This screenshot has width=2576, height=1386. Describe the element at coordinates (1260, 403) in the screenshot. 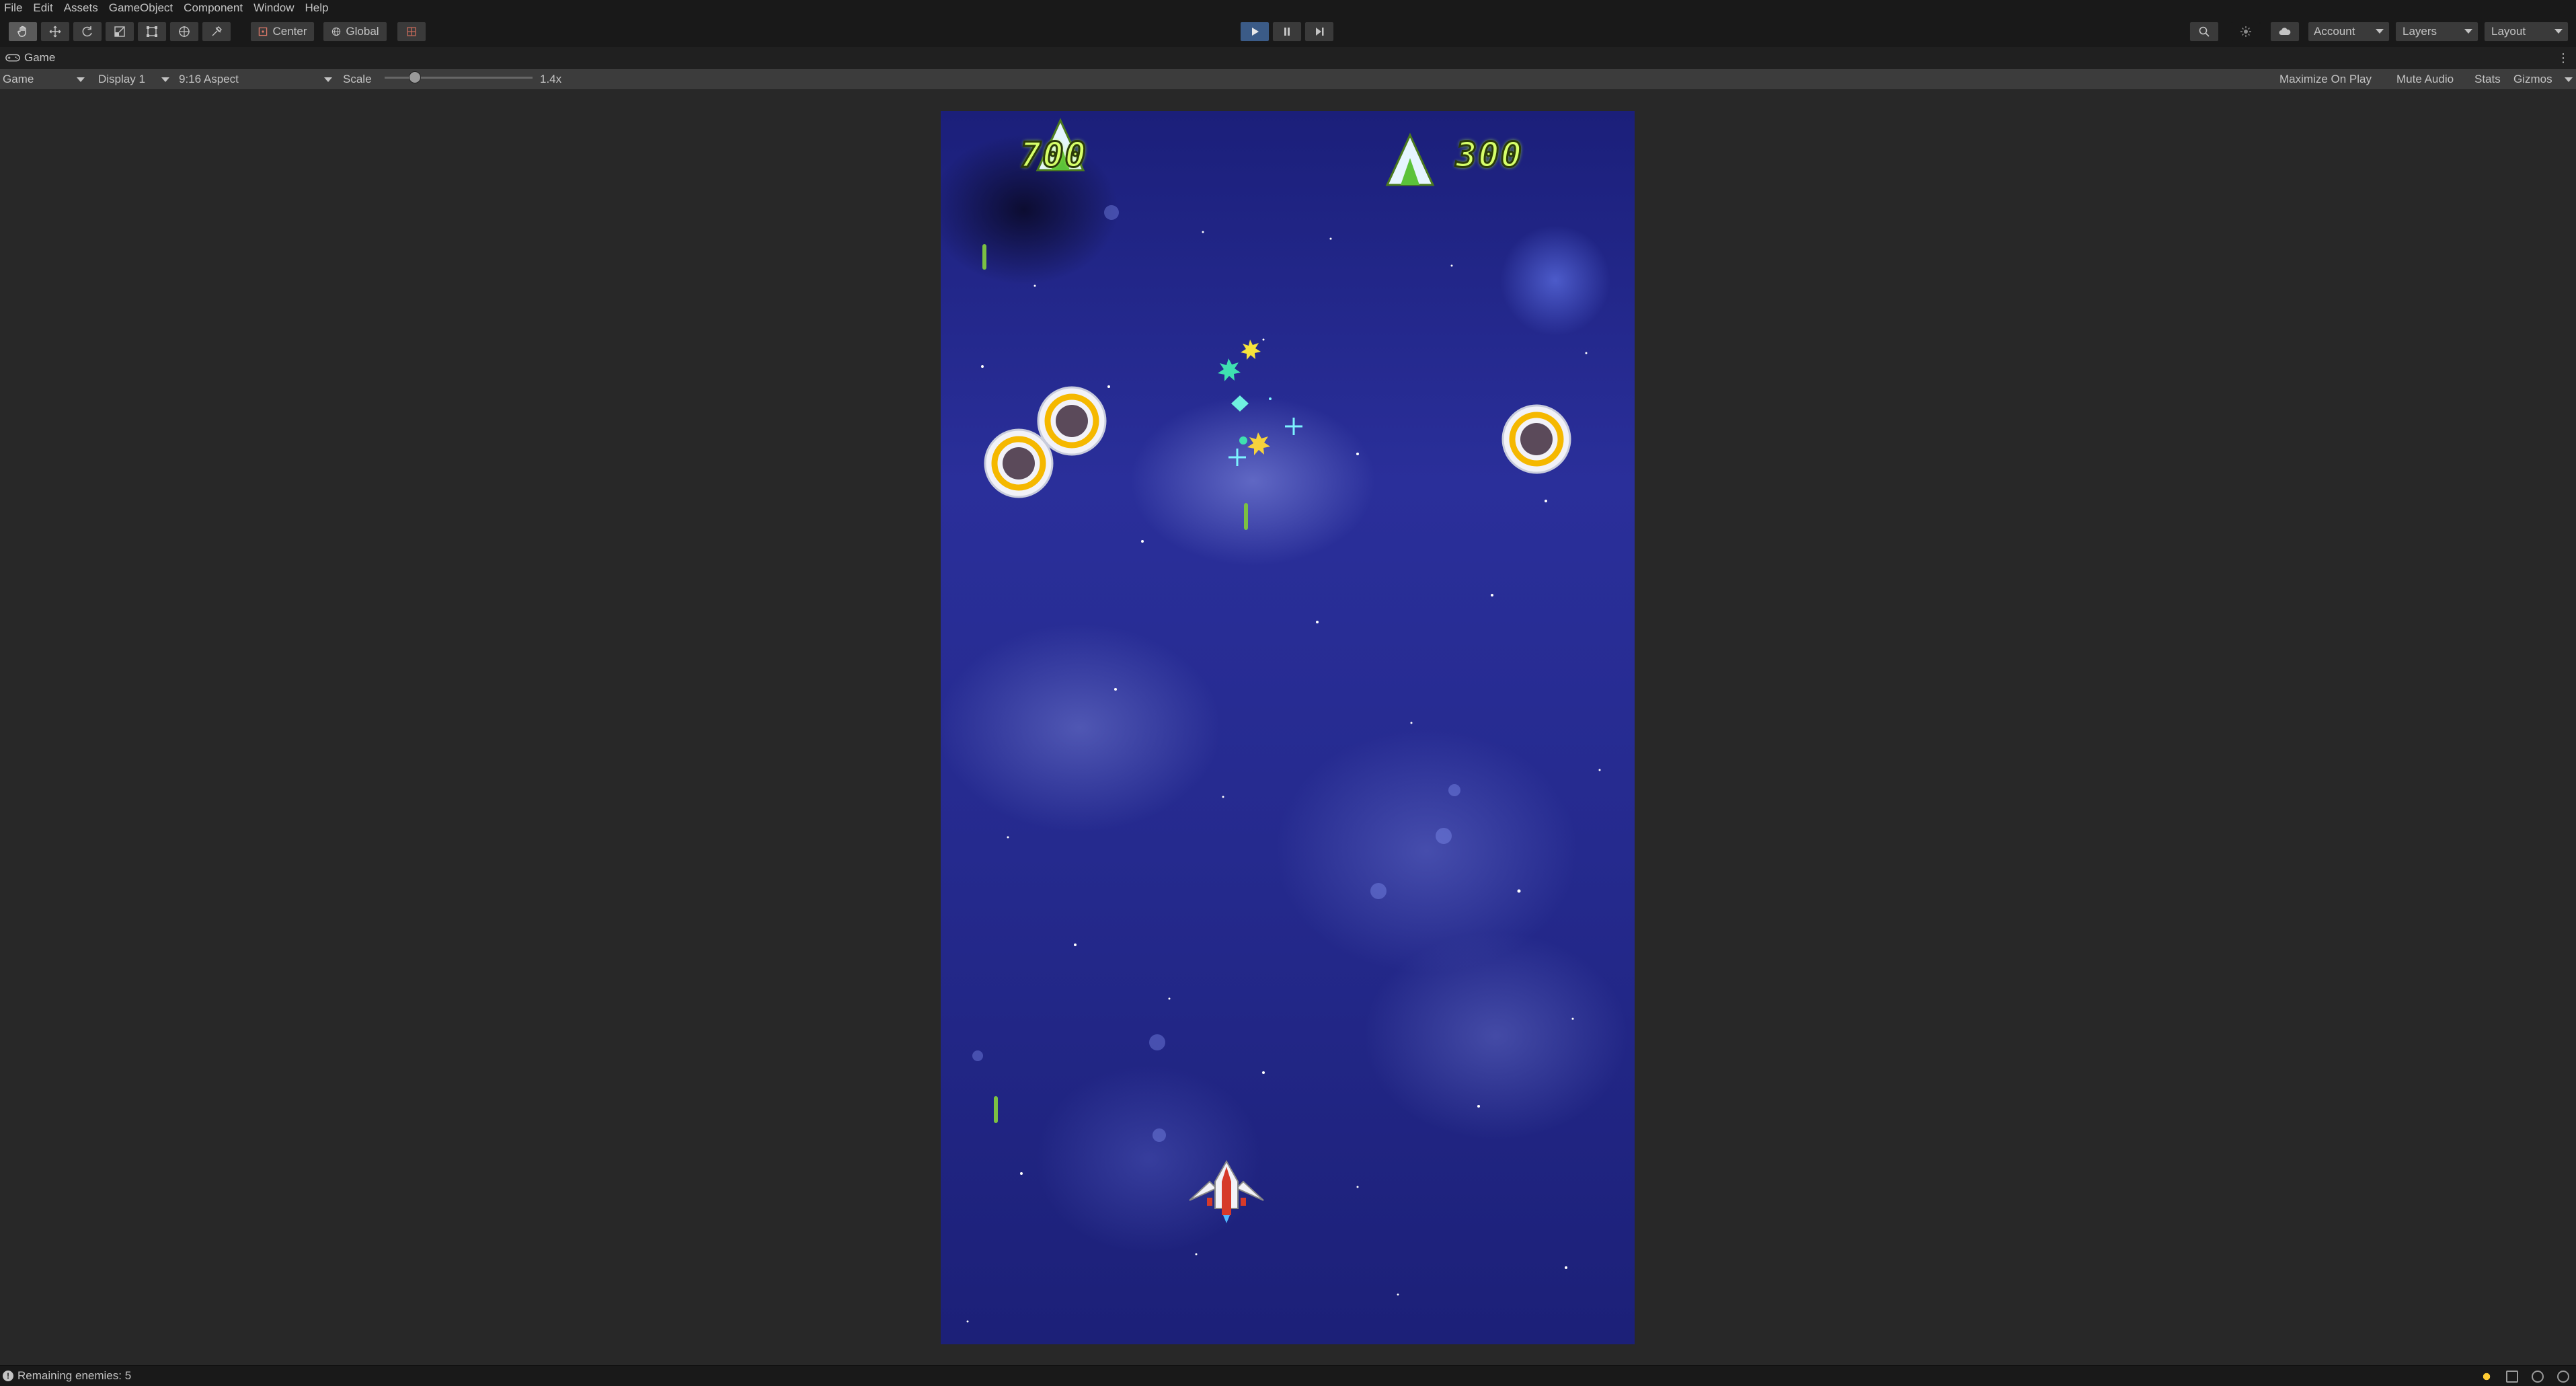

I see `explosion-particles` at that location.